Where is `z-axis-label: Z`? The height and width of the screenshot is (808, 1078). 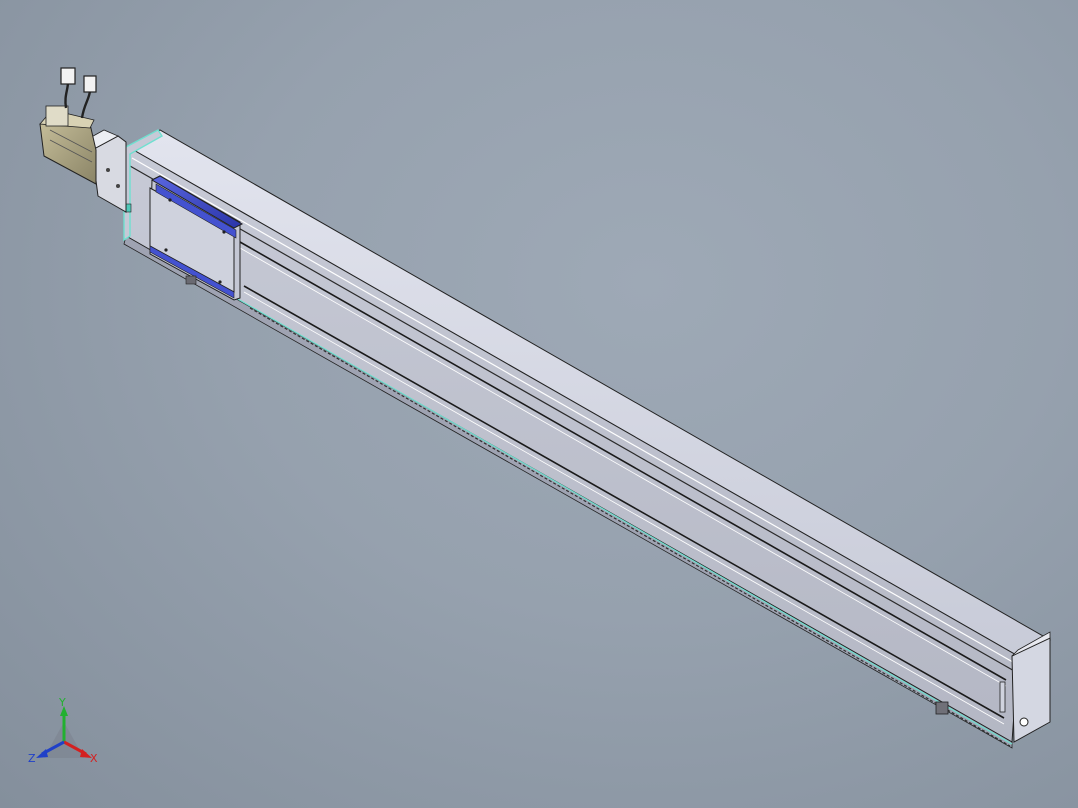
z-axis-label: Z is located at coordinates (32, 758).